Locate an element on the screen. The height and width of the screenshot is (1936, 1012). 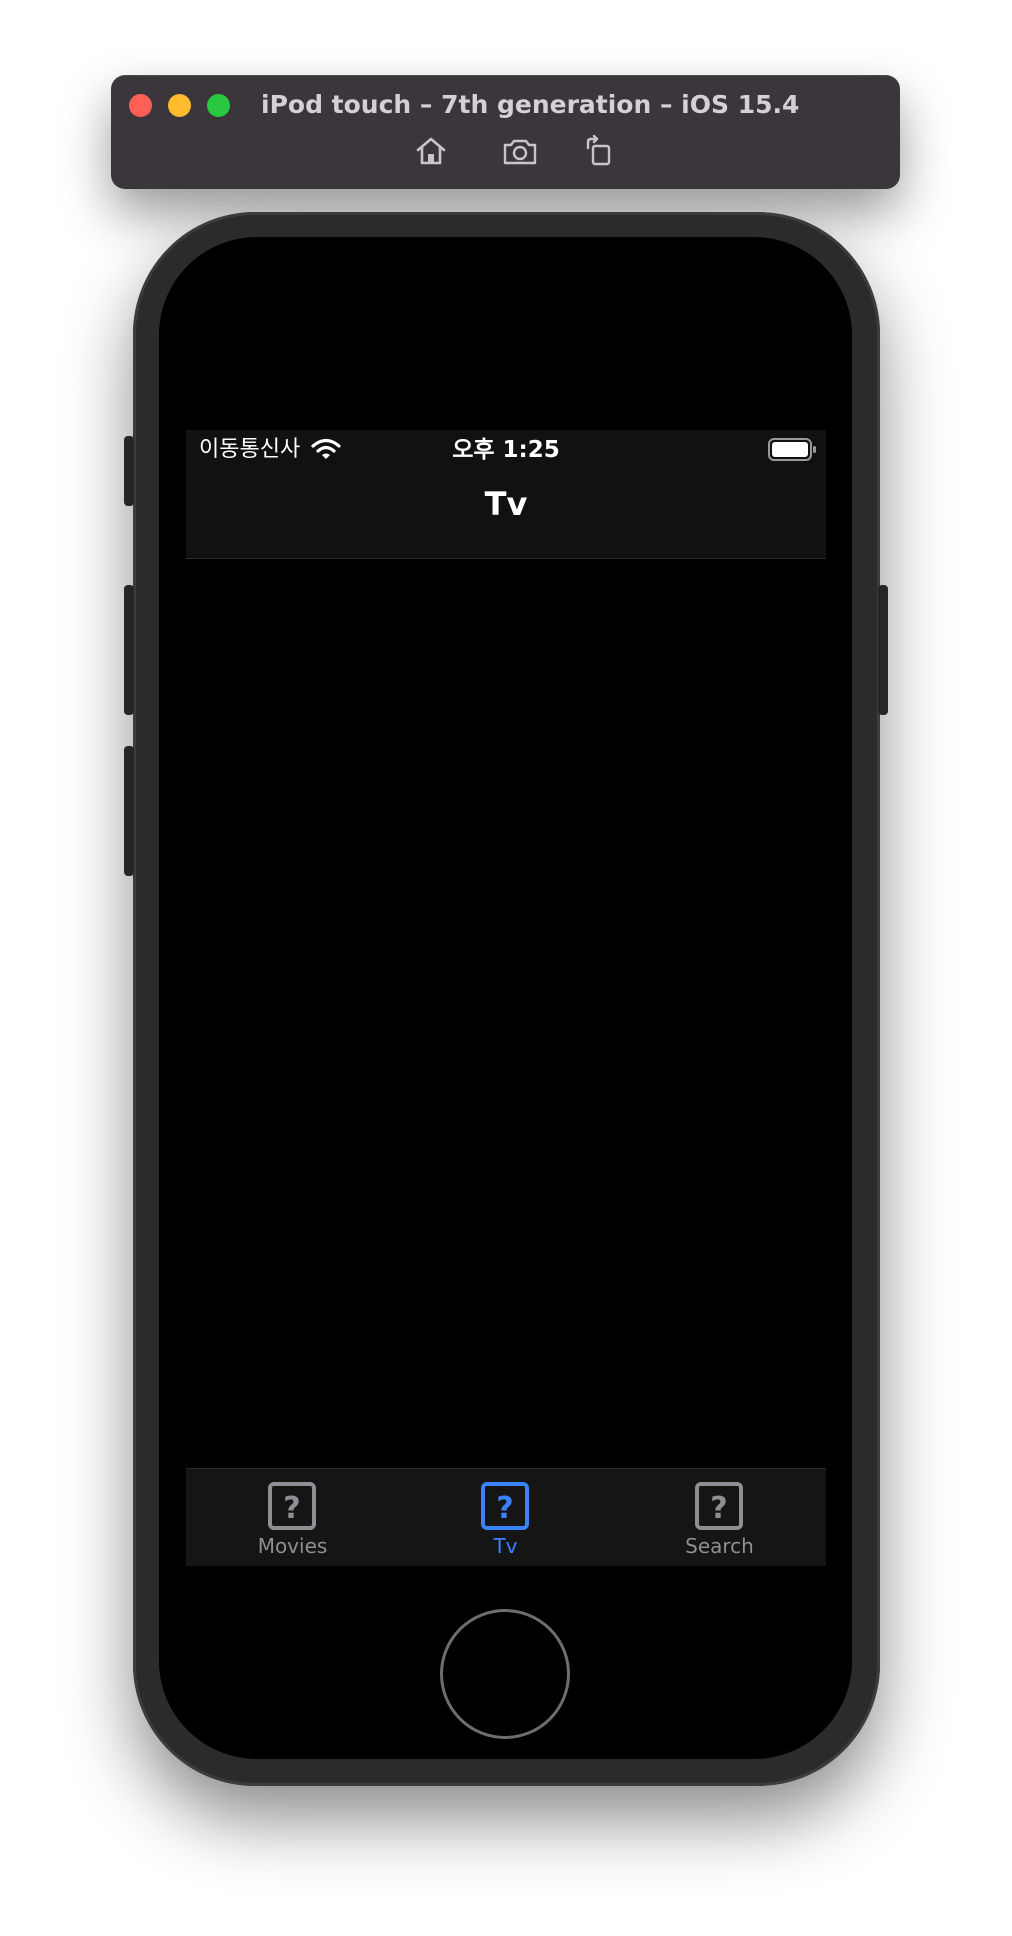
volume-down-button is located at coordinates (129, 811).